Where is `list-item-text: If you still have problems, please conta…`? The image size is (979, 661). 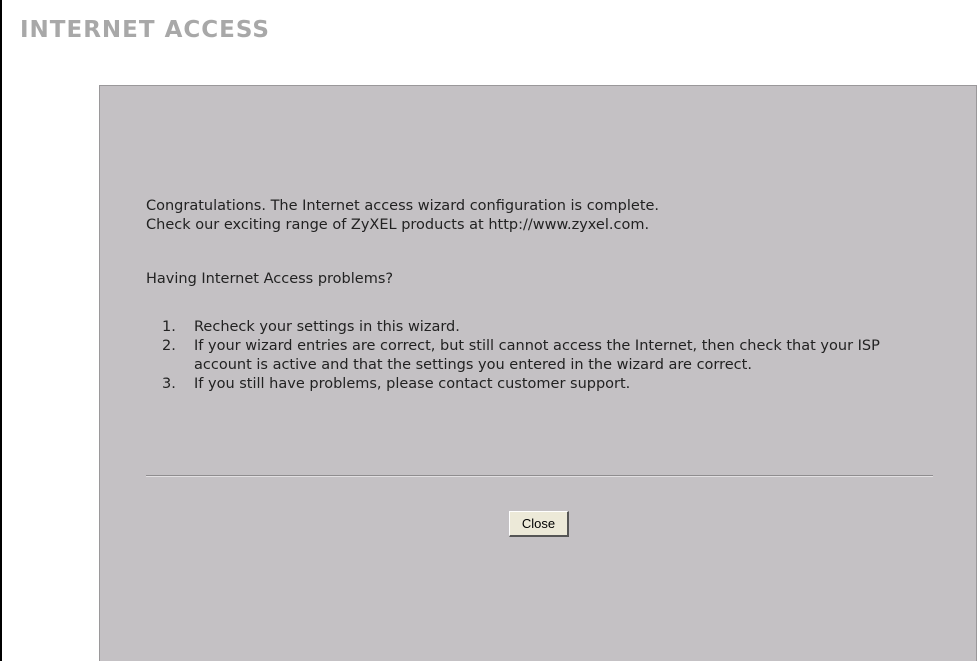
list-item-text: If you still have problems, please conta… is located at coordinates (412, 384).